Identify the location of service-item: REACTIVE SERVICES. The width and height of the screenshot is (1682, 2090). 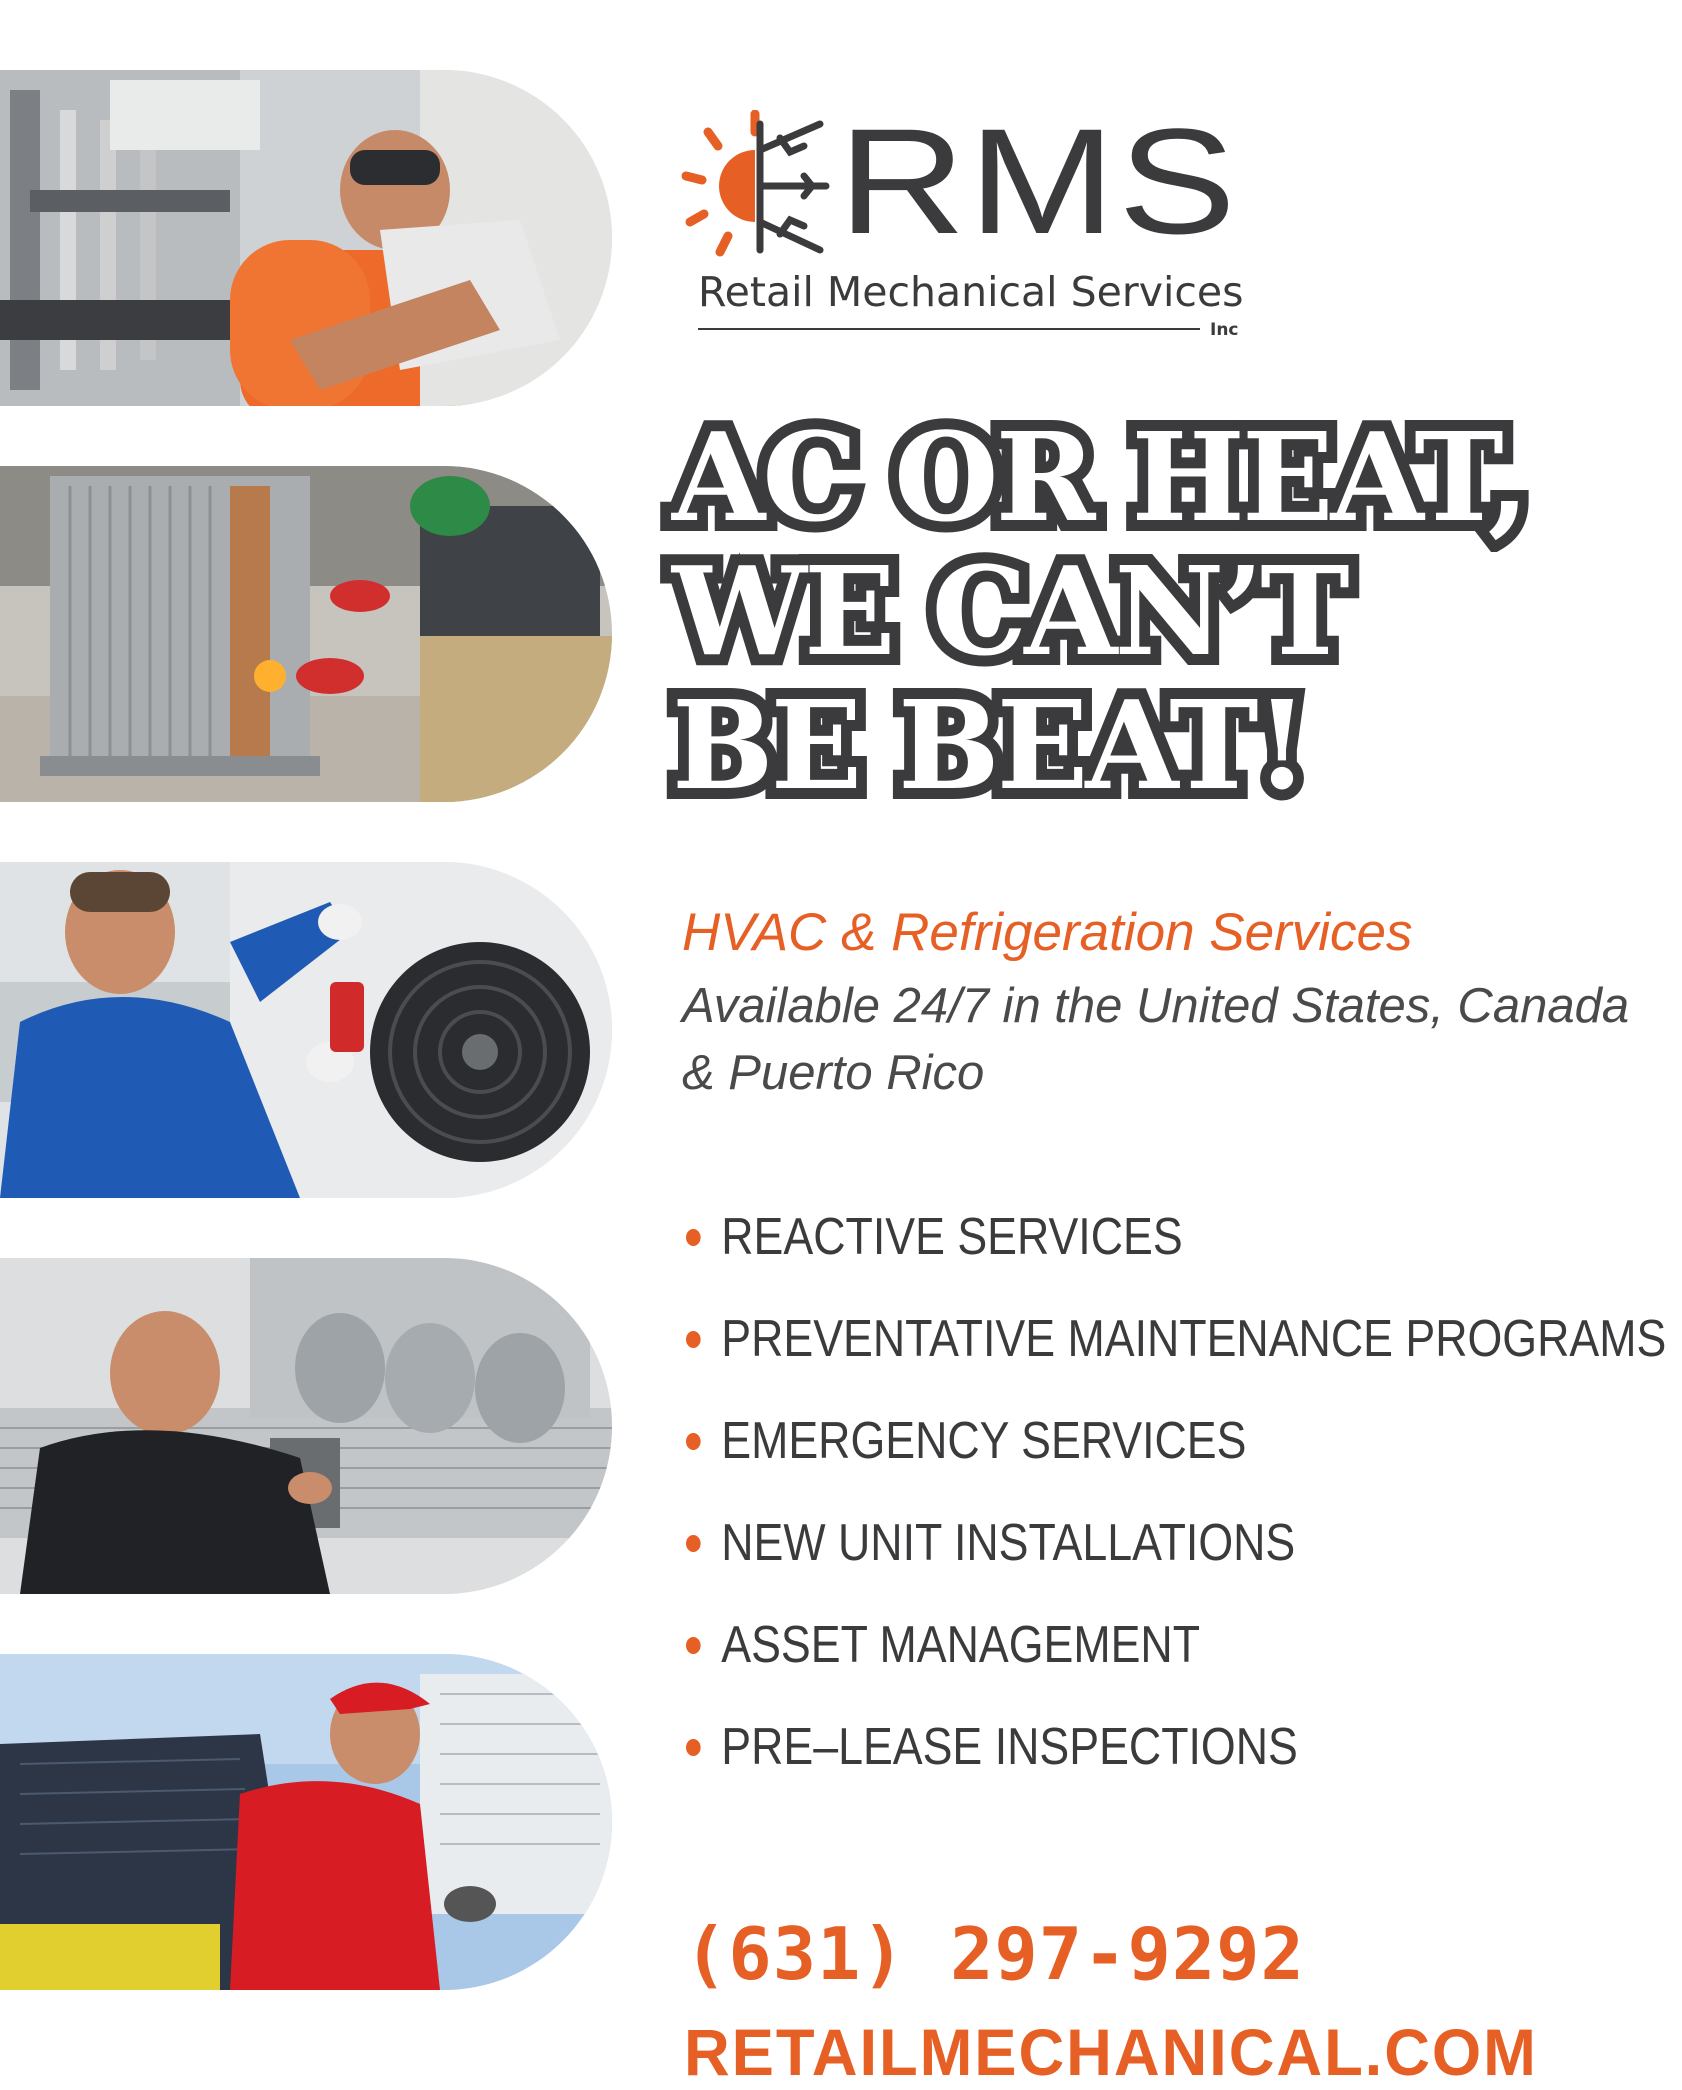
(1176, 1237).